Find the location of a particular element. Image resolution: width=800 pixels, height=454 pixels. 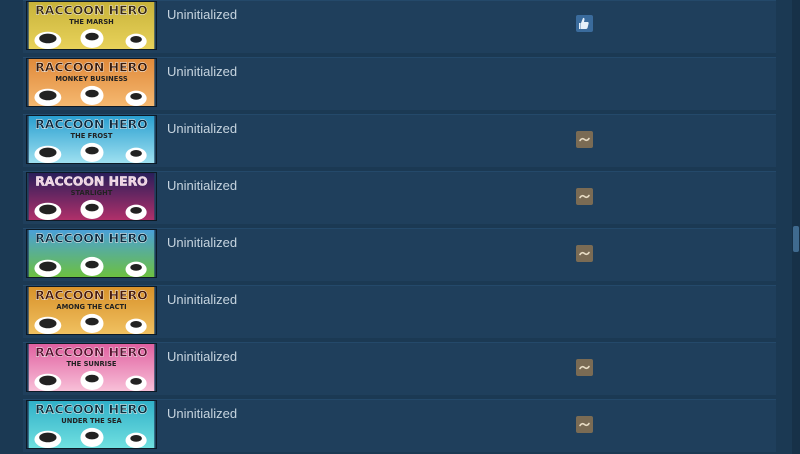

banner-subtitle: AMONG THE CACTI is located at coordinates (91, 307).